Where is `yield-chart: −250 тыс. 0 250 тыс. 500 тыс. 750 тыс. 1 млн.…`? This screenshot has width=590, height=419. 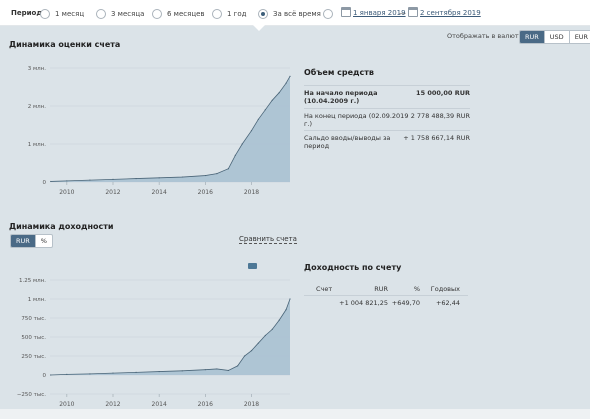 yield-chart: −250 тыс. 0 250 тыс. 500 тыс. 750 тыс. 1 млн.… is located at coordinates (154, 343).